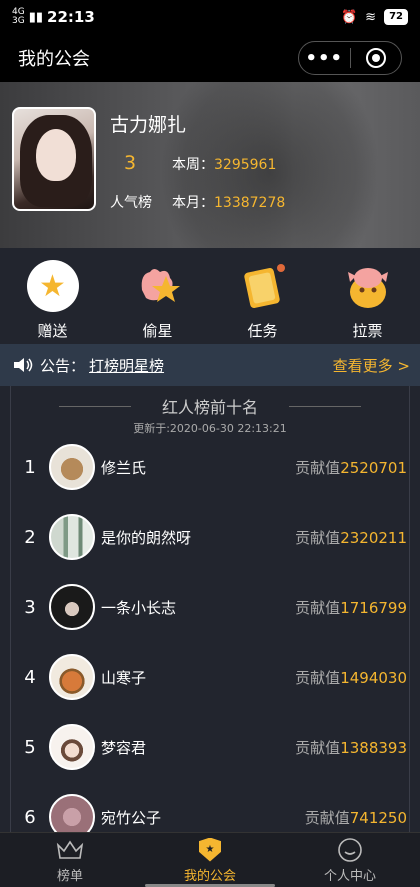 This screenshot has height=887, width=420. I want to click on announcement-link: 打榜明星榜, so click(126, 365).